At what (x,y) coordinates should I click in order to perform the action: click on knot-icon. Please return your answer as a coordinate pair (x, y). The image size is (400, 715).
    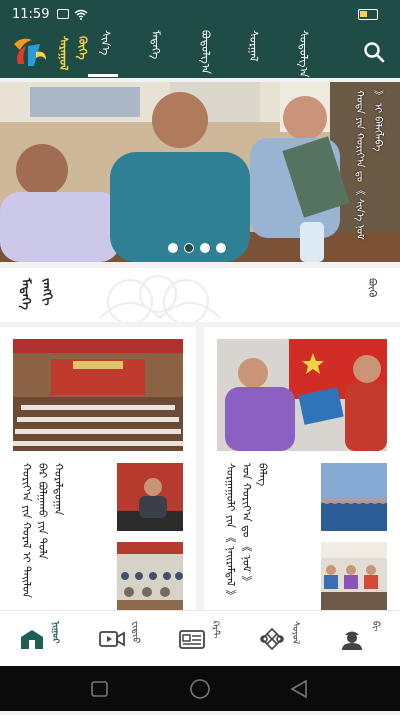
    Looking at the image, I should click on (272, 639).